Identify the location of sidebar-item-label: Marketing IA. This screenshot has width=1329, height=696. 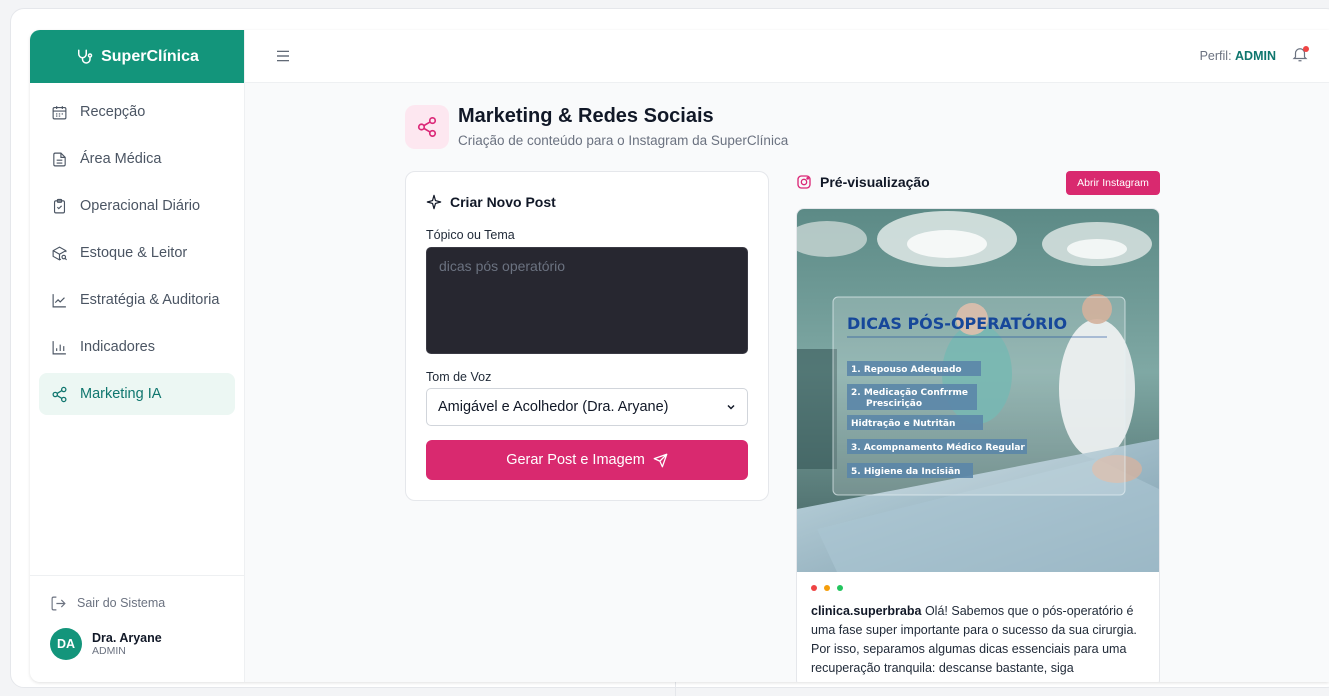
(121, 394).